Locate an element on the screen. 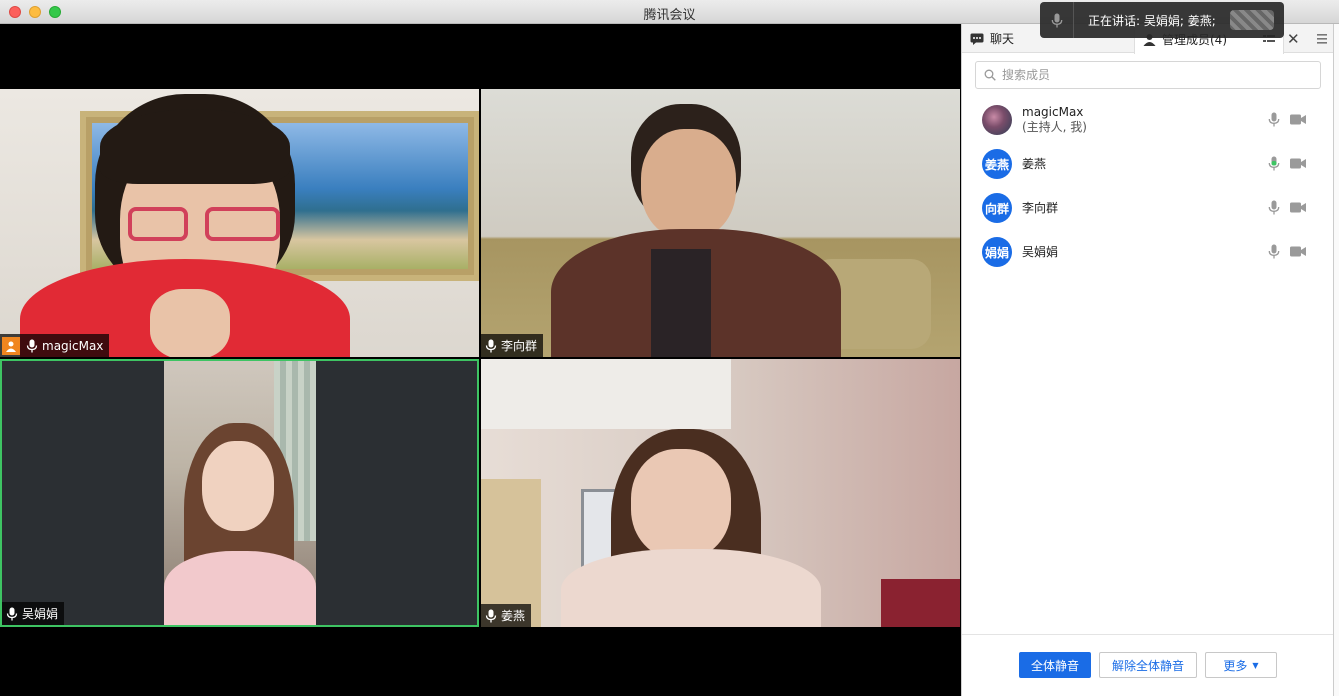 The width and height of the screenshot is (1339, 696). tab-chat-label: 聊天 is located at coordinates (1002, 39).